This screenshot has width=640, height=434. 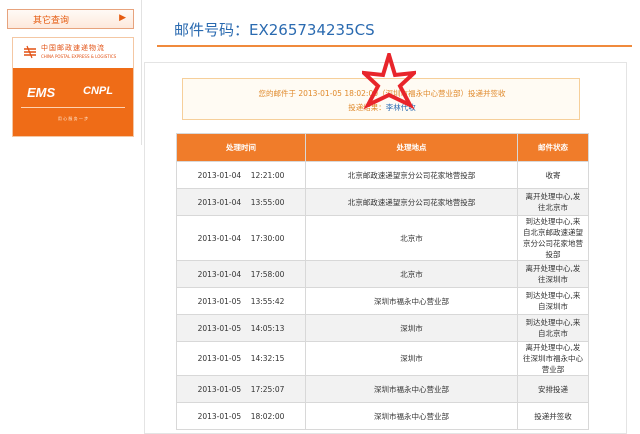 I want to click on cell-status: 收寄, so click(x=553, y=175).